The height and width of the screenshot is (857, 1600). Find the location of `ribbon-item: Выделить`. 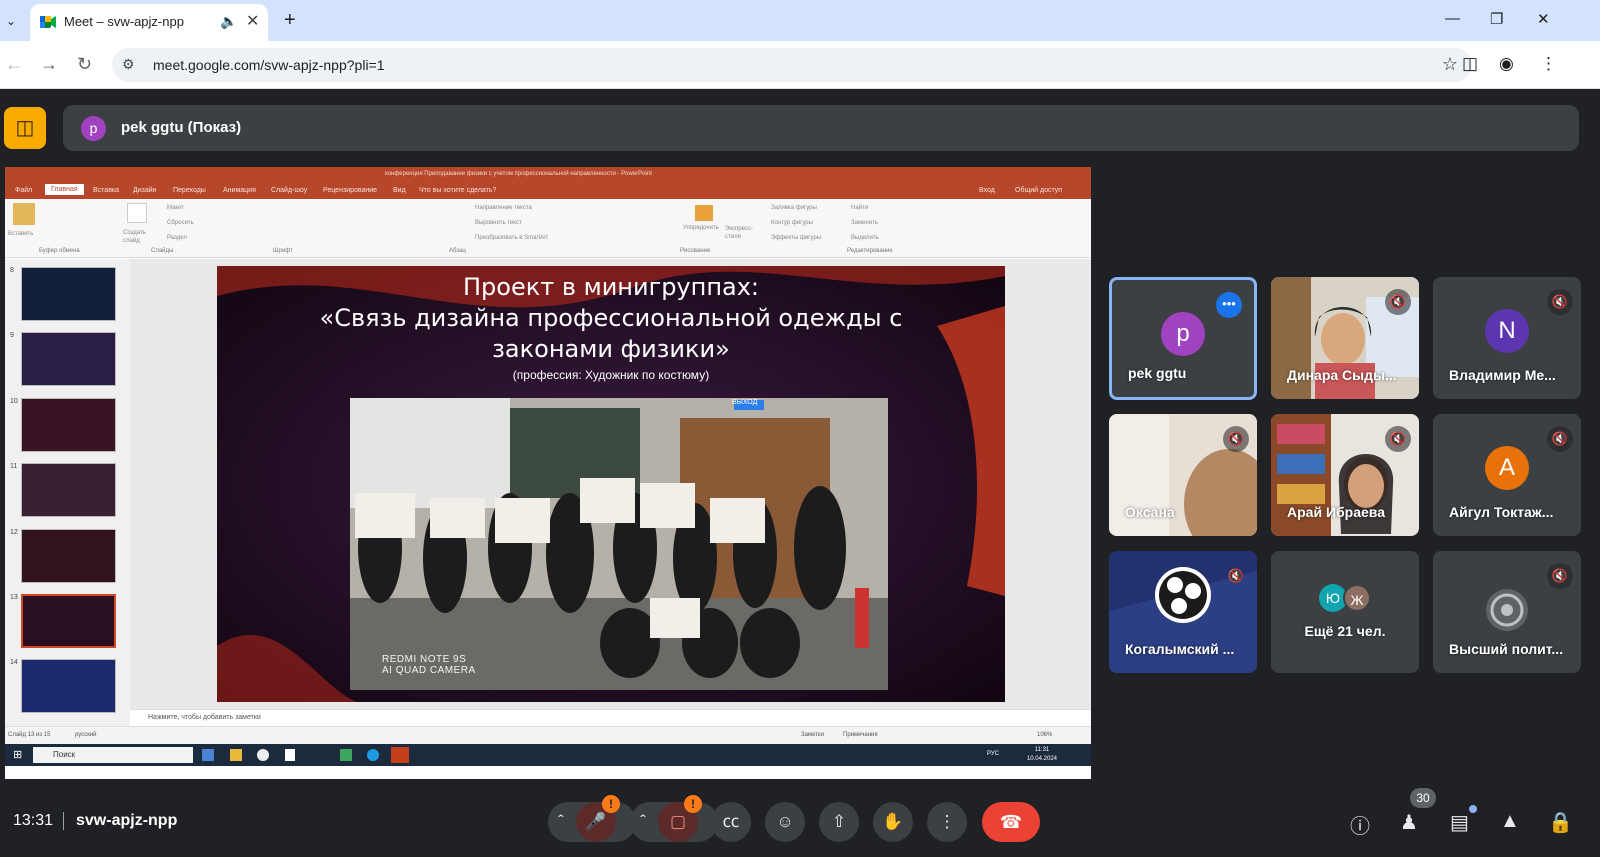

ribbon-item: Выделить is located at coordinates (865, 238).